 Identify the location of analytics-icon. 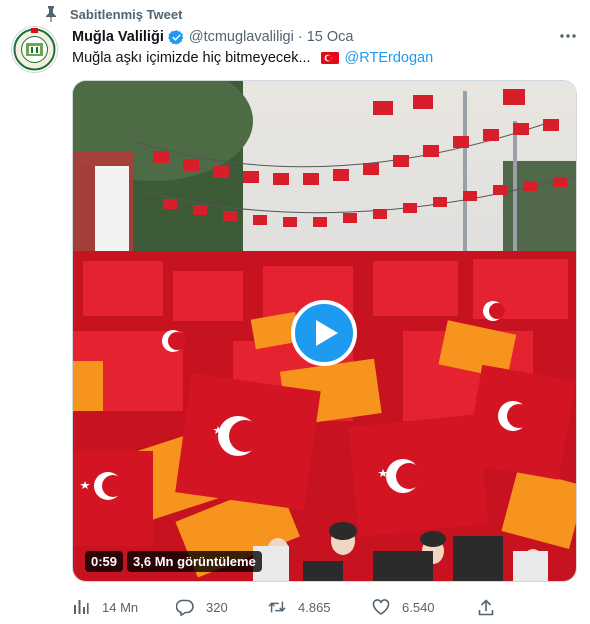
(81, 607).